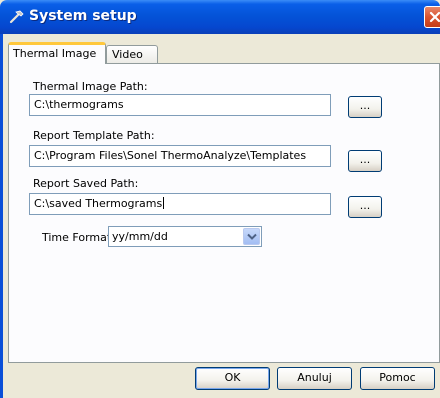 The image size is (440, 398). I want to click on hammer-icon, so click(17, 17).